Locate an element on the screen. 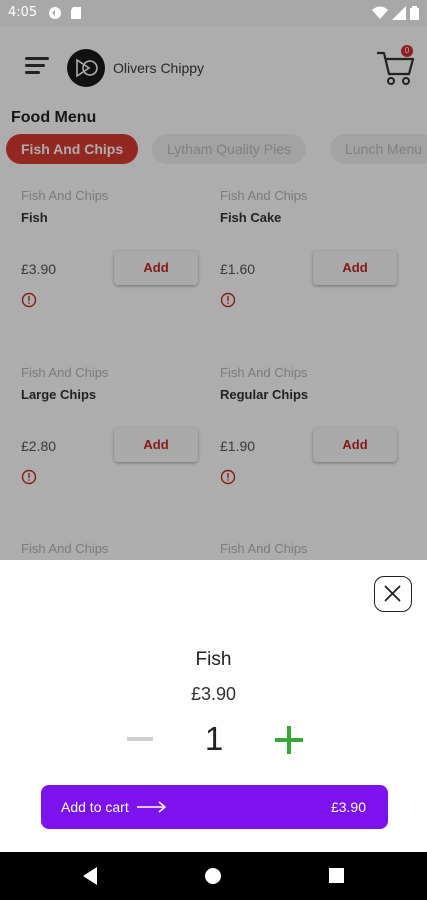 This screenshot has height=900, width=427. close-button is located at coordinates (393, 594).